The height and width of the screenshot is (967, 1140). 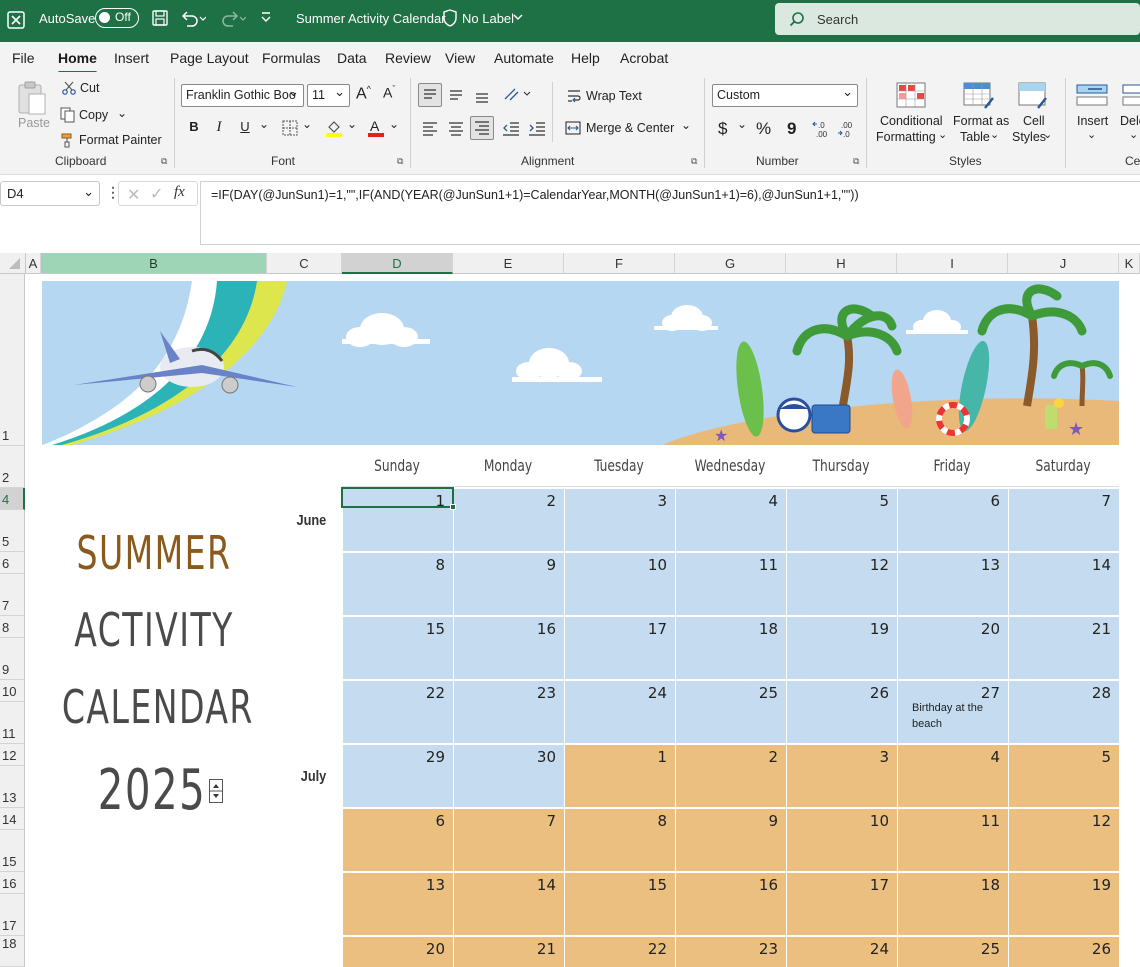 I want to click on column-header-g: G, so click(x=730, y=263).